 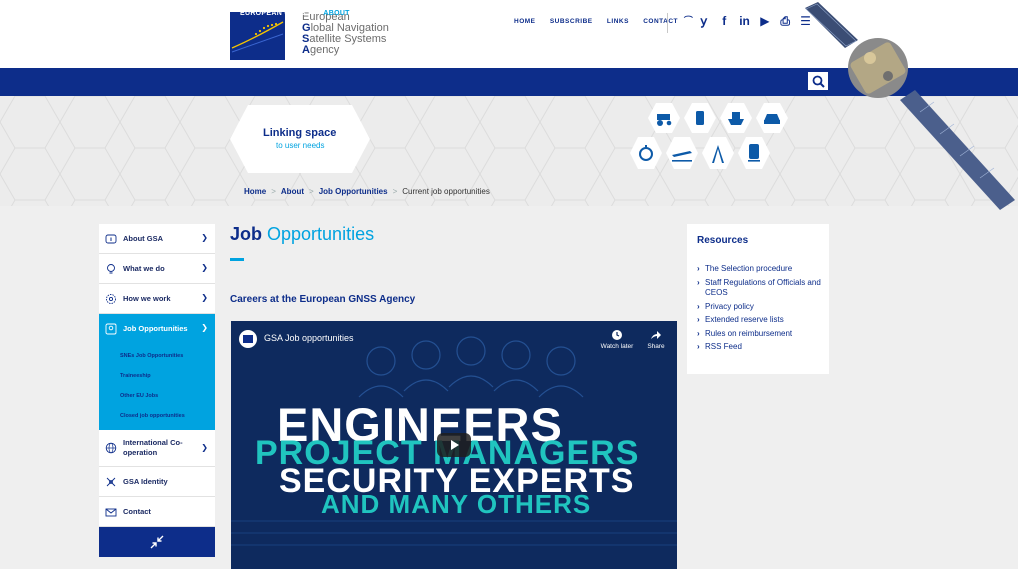 I want to click on nav-newsroom: NEWSROOM, so click(x=566, y=13).